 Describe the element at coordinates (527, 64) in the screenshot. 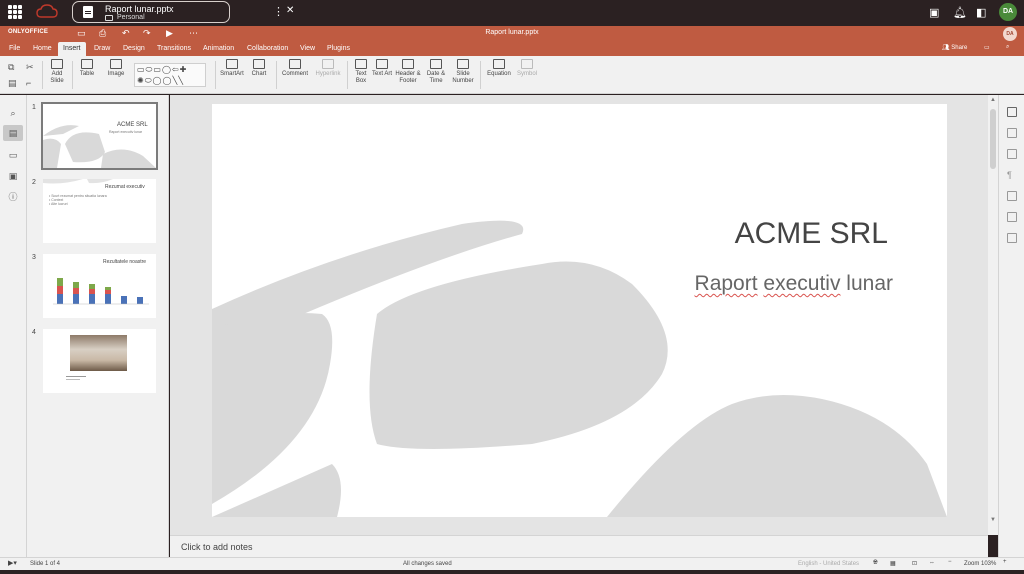

I see `omega-icon` at that location.